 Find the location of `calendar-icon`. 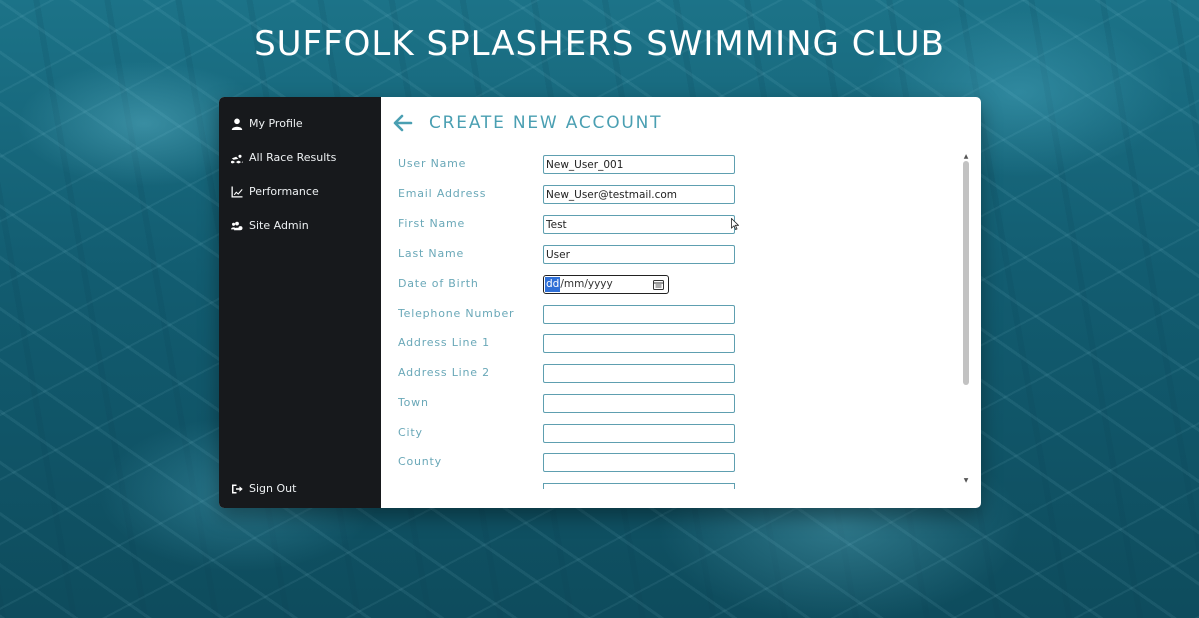

calendar-icon is located at coordinates (658, 284).